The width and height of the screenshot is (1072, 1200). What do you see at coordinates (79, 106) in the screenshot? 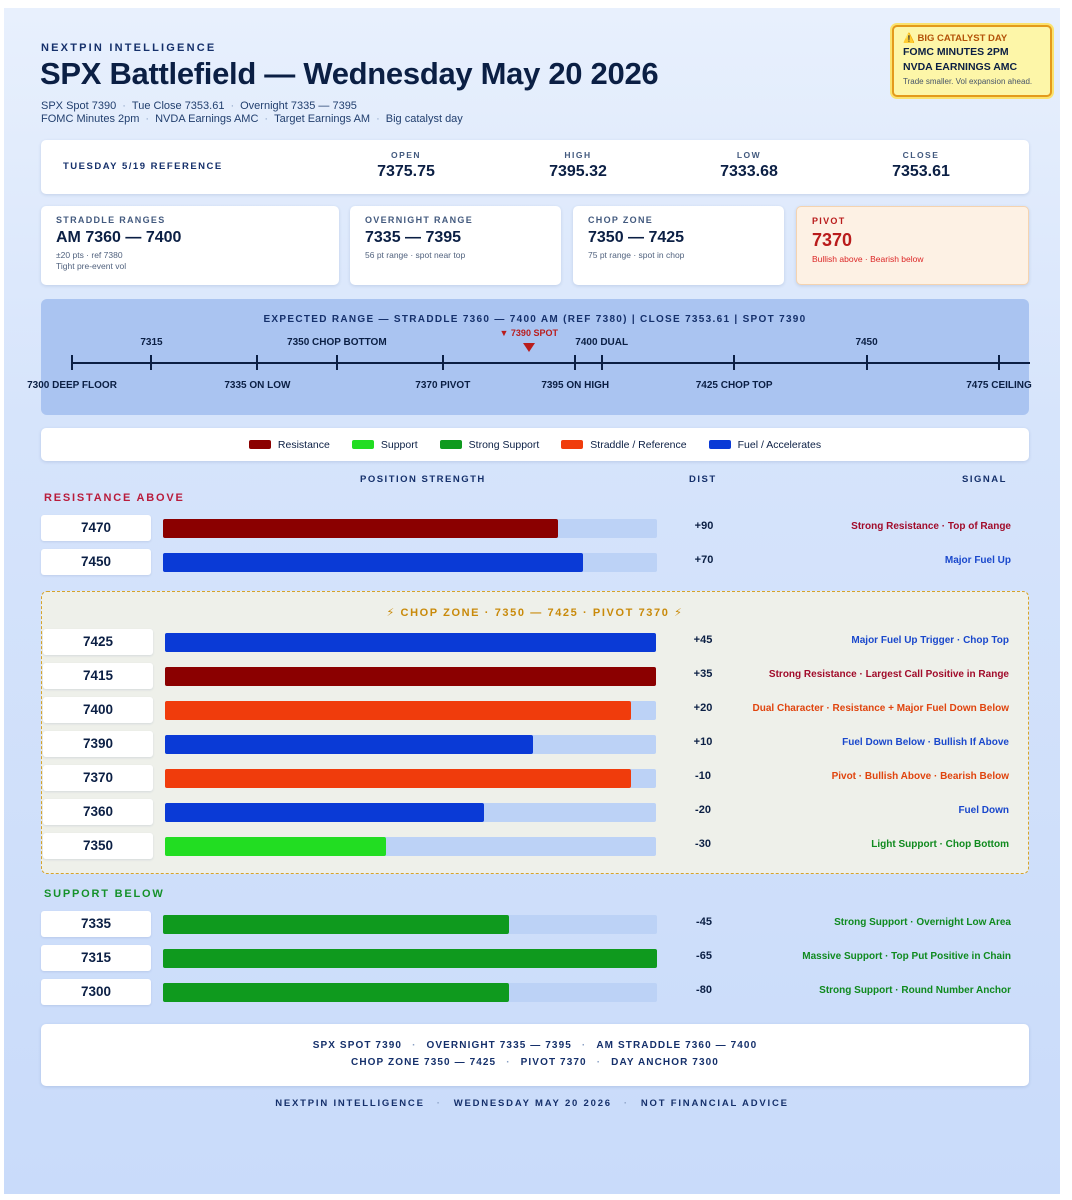
I see `subtitle-item: SPX Spot 7390` at bounding box center [79, 106].